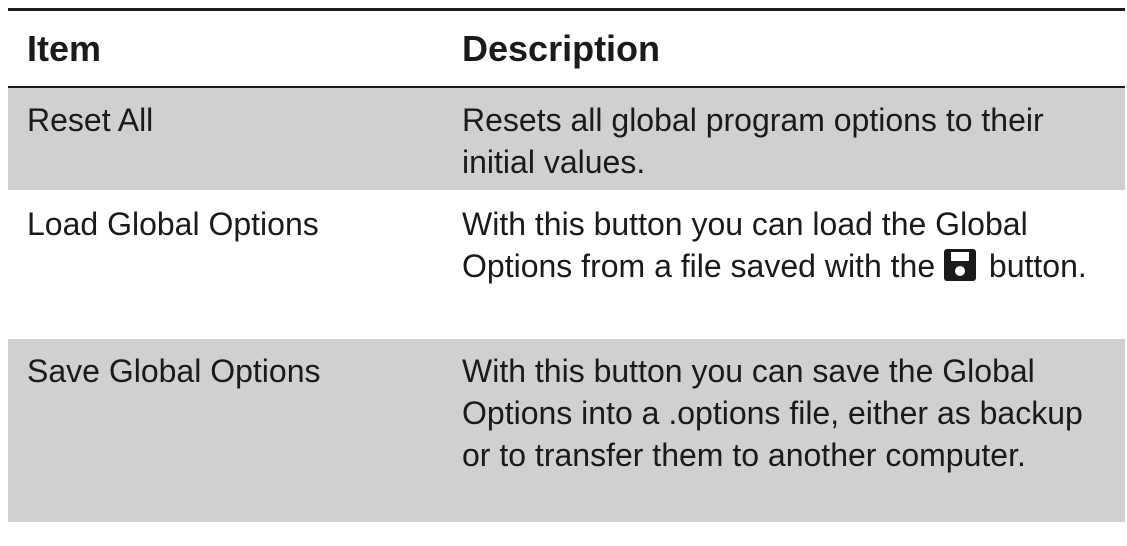 This screenshot has height=546, width=1127. What do you see at coordinates (64, 48) in the screenshot?
I see `header-item: Item` at bounding box center [64, 48].